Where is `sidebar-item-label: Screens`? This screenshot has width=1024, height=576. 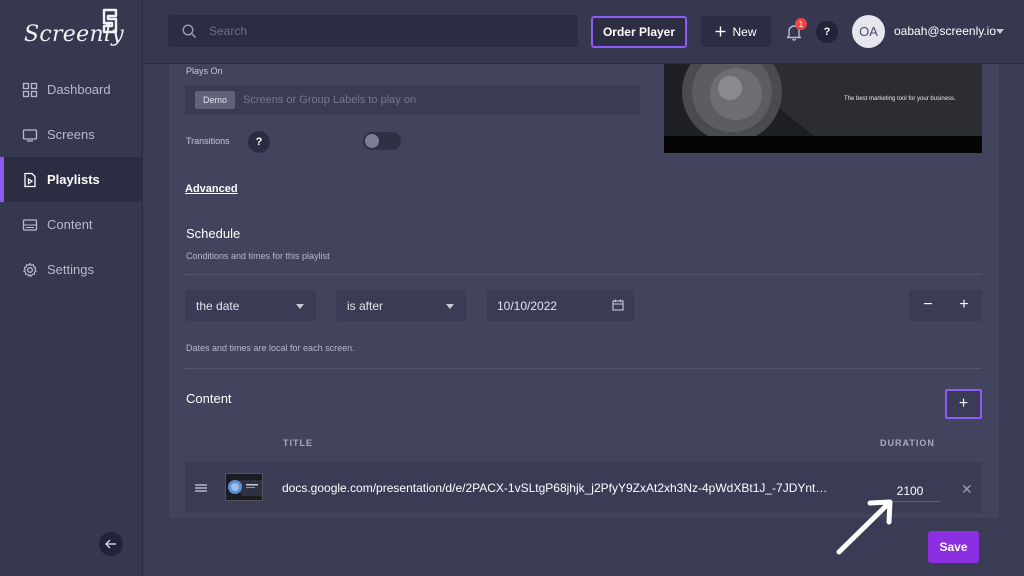
sidebar-item-label: Screens is located at coordinates (71, 134).